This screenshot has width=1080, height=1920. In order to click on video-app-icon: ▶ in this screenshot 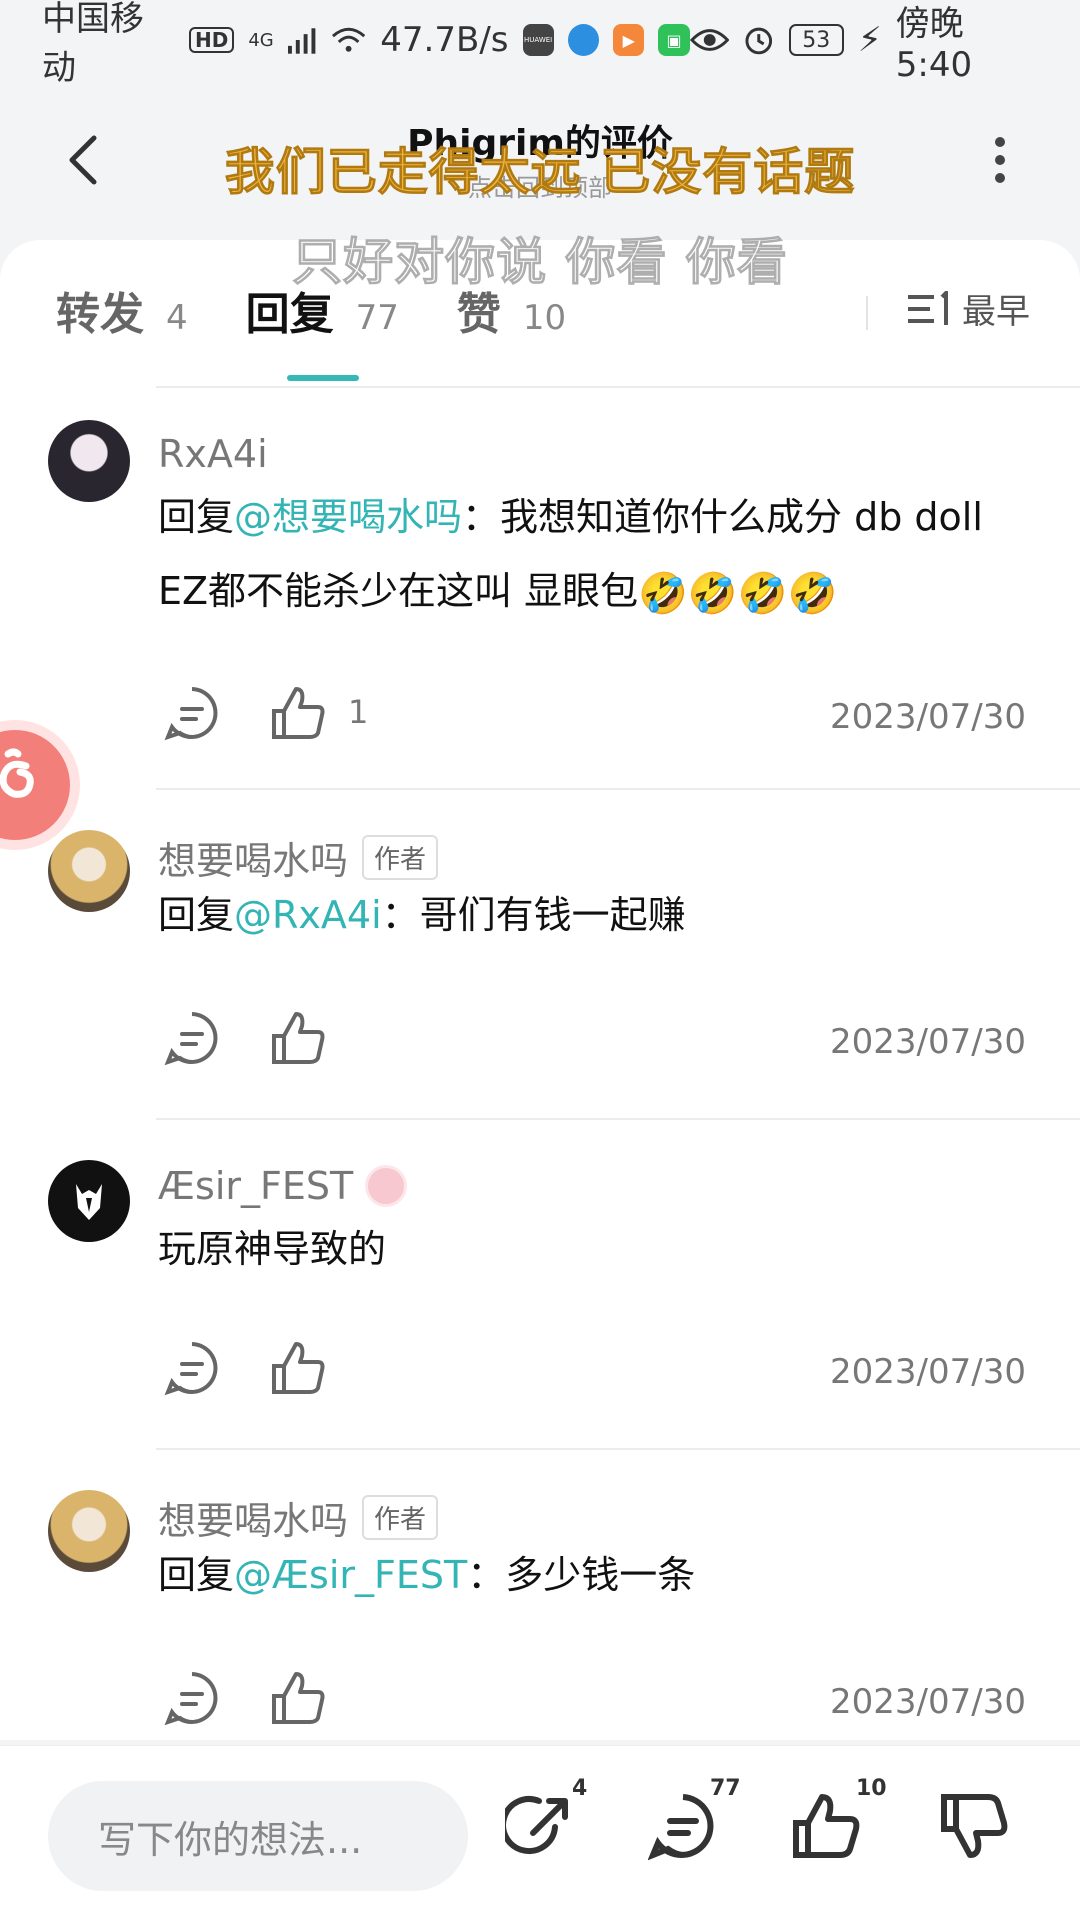, I will do `click(629, 40)`.